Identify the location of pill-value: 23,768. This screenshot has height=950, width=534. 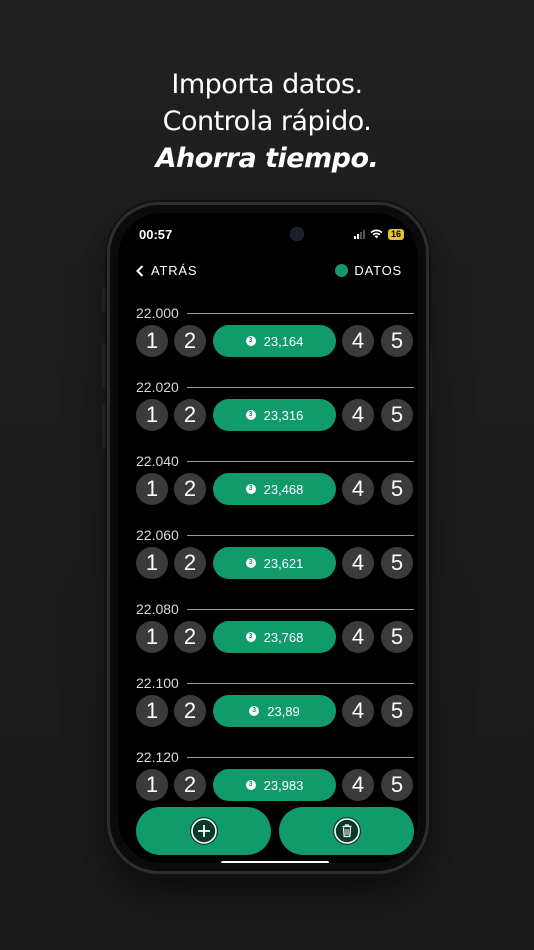
(283, 637).